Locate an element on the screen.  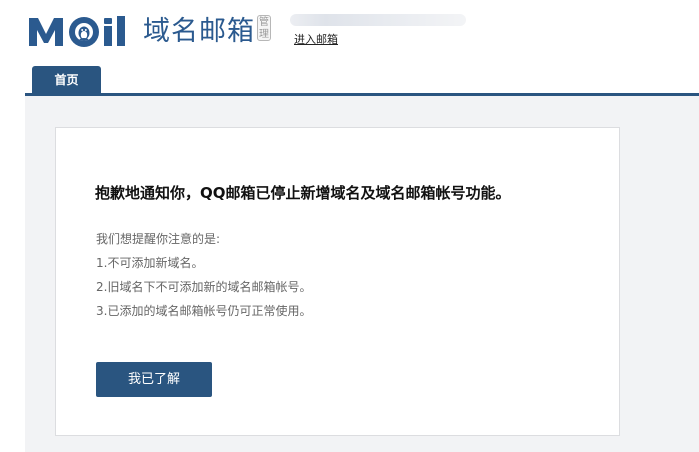
enter-mail-link: 进入邮箱 is located at coordinates (316, 39).